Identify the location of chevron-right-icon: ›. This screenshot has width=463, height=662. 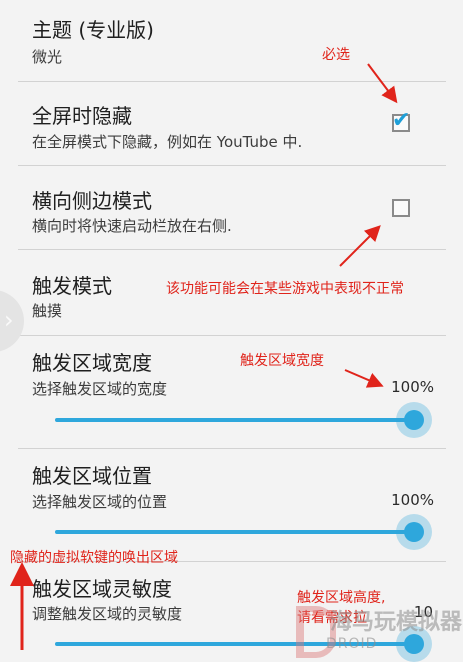
(9, 320).